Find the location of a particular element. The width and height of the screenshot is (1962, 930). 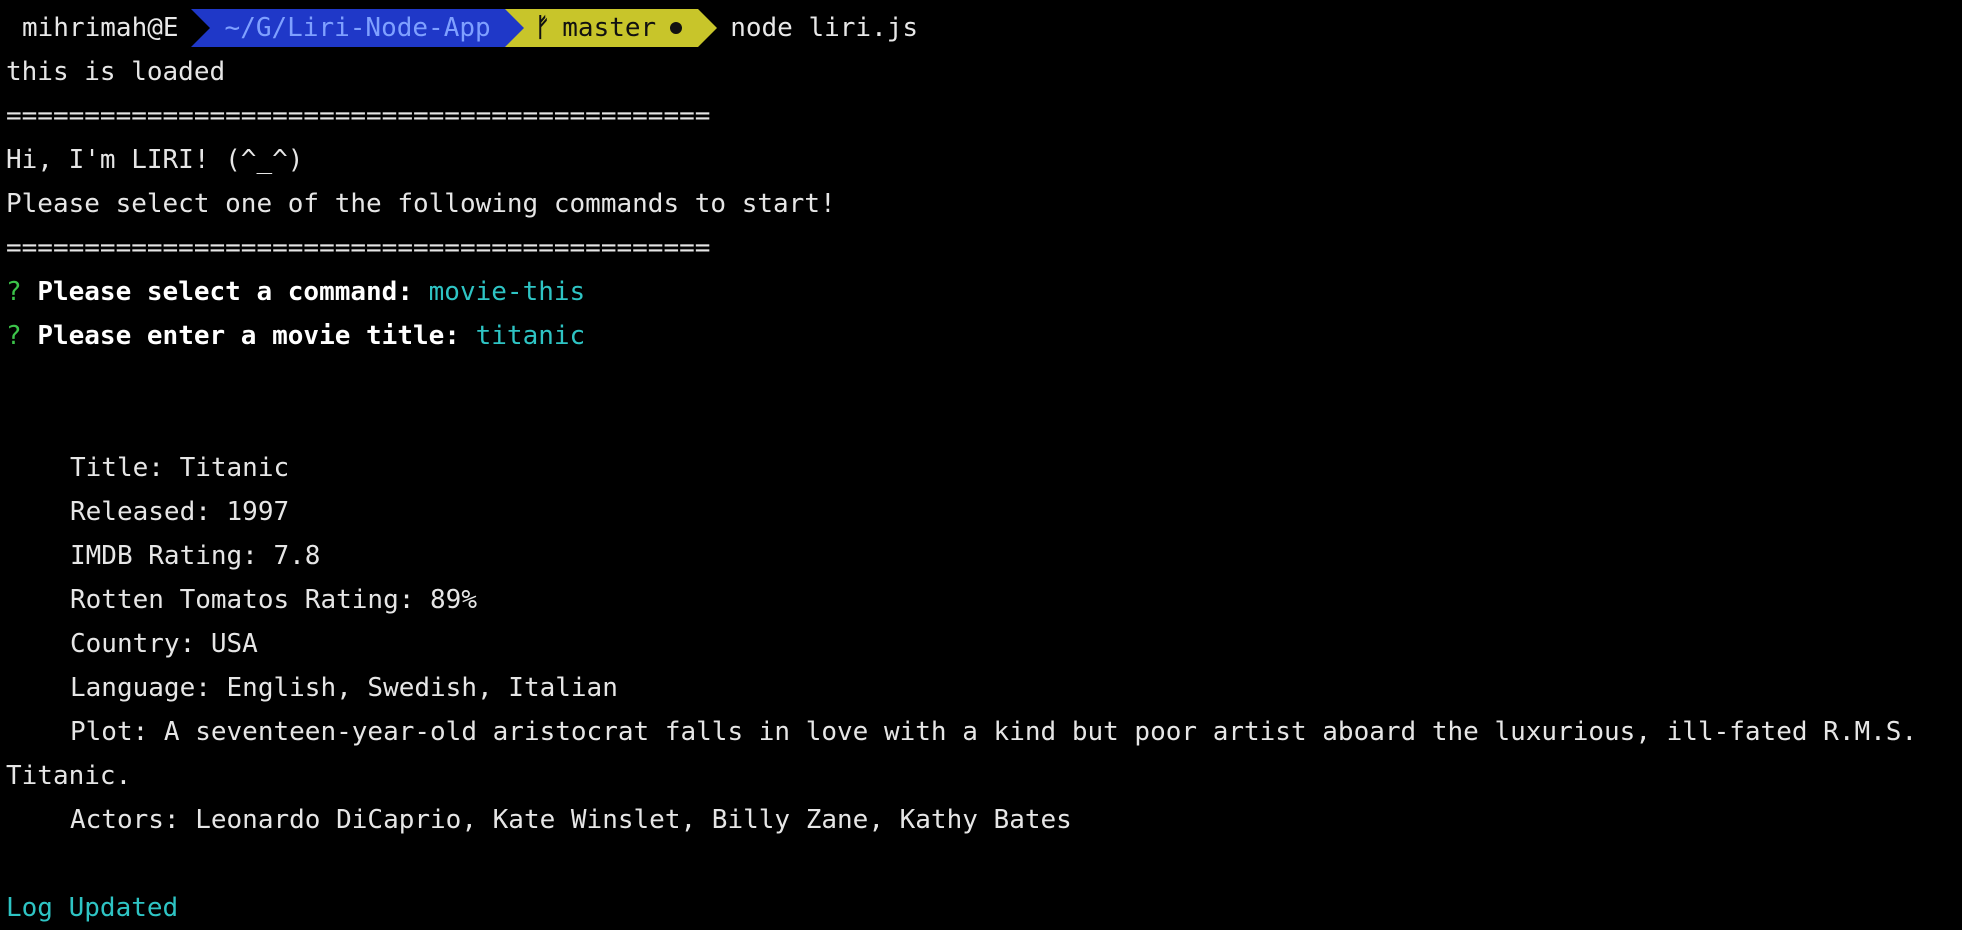

movie-language: Language: English, Swedish, Italian is located at coordinates (344, 688).